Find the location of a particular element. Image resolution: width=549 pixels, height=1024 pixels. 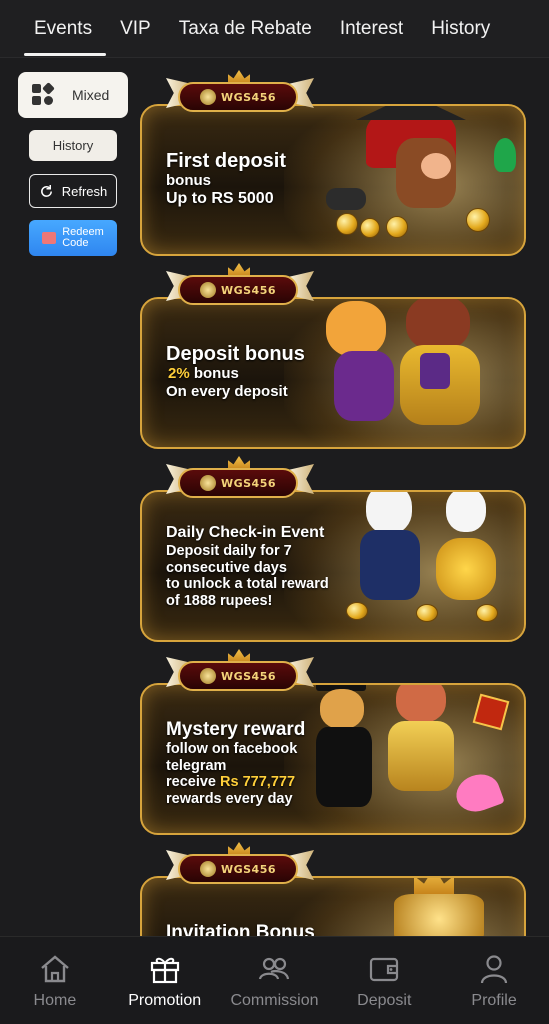

mixed-filter-button: Mixed is located at coordinates (73, 95).